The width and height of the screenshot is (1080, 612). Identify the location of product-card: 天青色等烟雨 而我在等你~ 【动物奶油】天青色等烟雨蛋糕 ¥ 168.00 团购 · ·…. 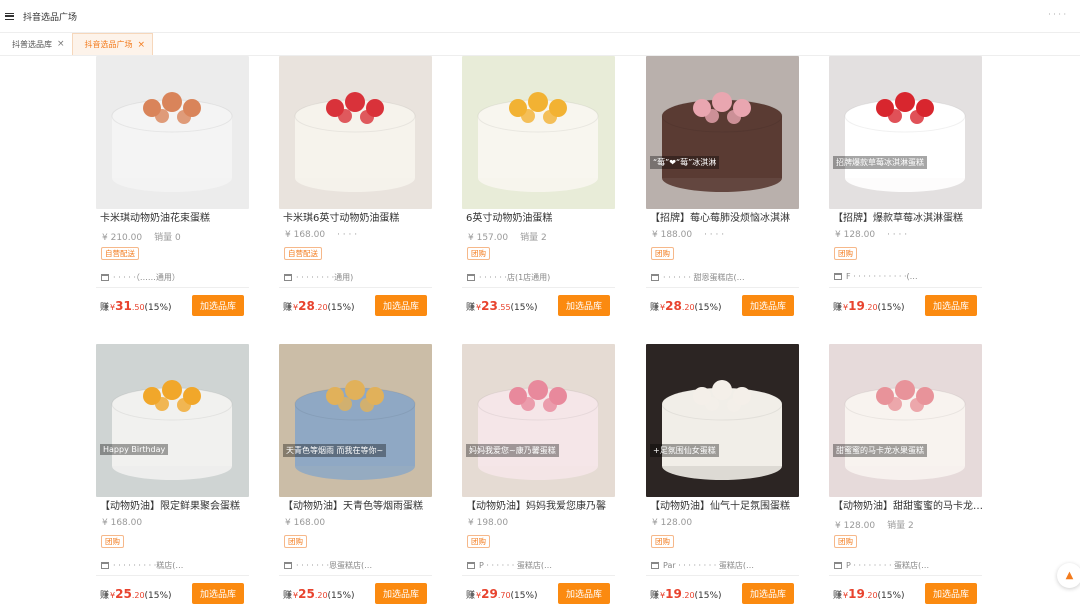
(359, 478).